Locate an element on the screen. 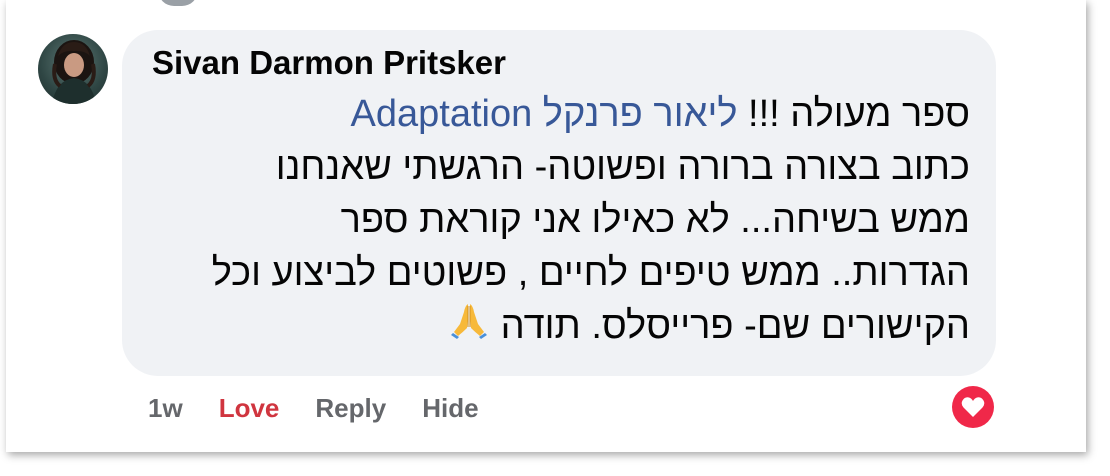 Image resolution: width=1110 pixels, height=476 pixels. folded-hands-icon is located at coordinates (469, 327).